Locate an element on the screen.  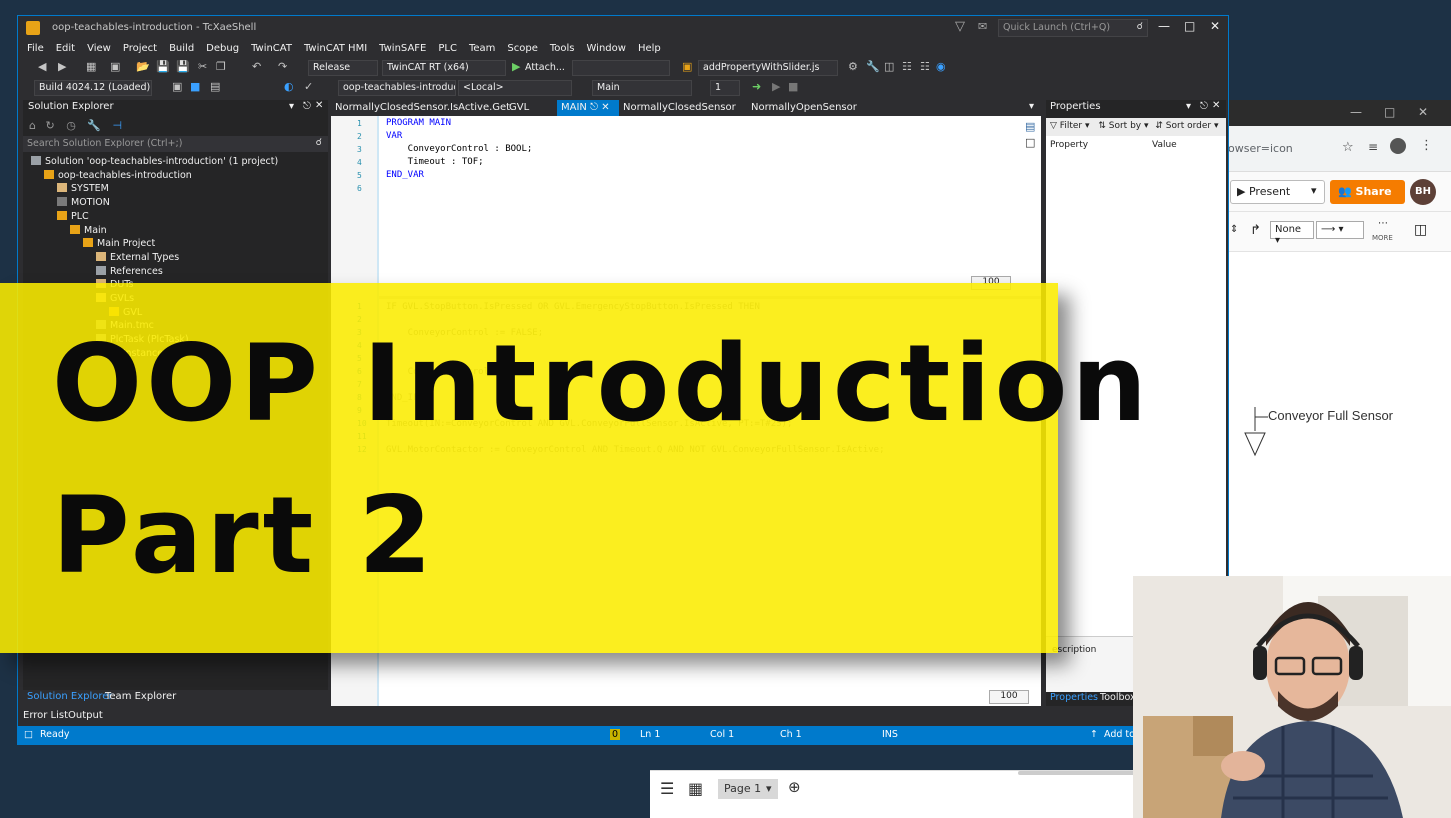
feedback-icon: ✉ is located at coordinates (982, 26).